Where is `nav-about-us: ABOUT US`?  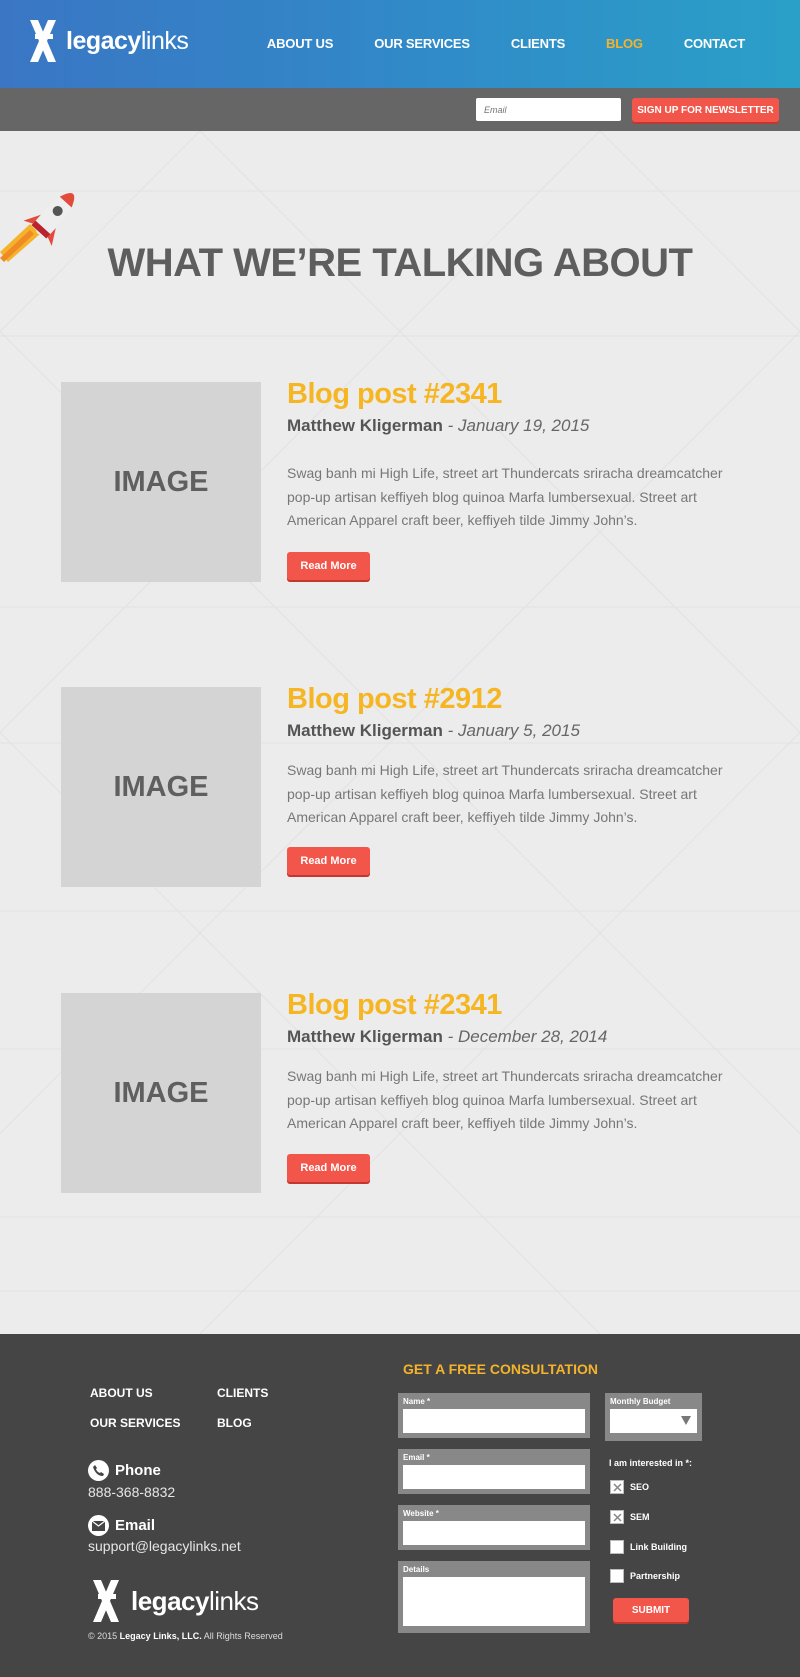
nav-about-us: ABOUT US is located at coordinates (300, 43).